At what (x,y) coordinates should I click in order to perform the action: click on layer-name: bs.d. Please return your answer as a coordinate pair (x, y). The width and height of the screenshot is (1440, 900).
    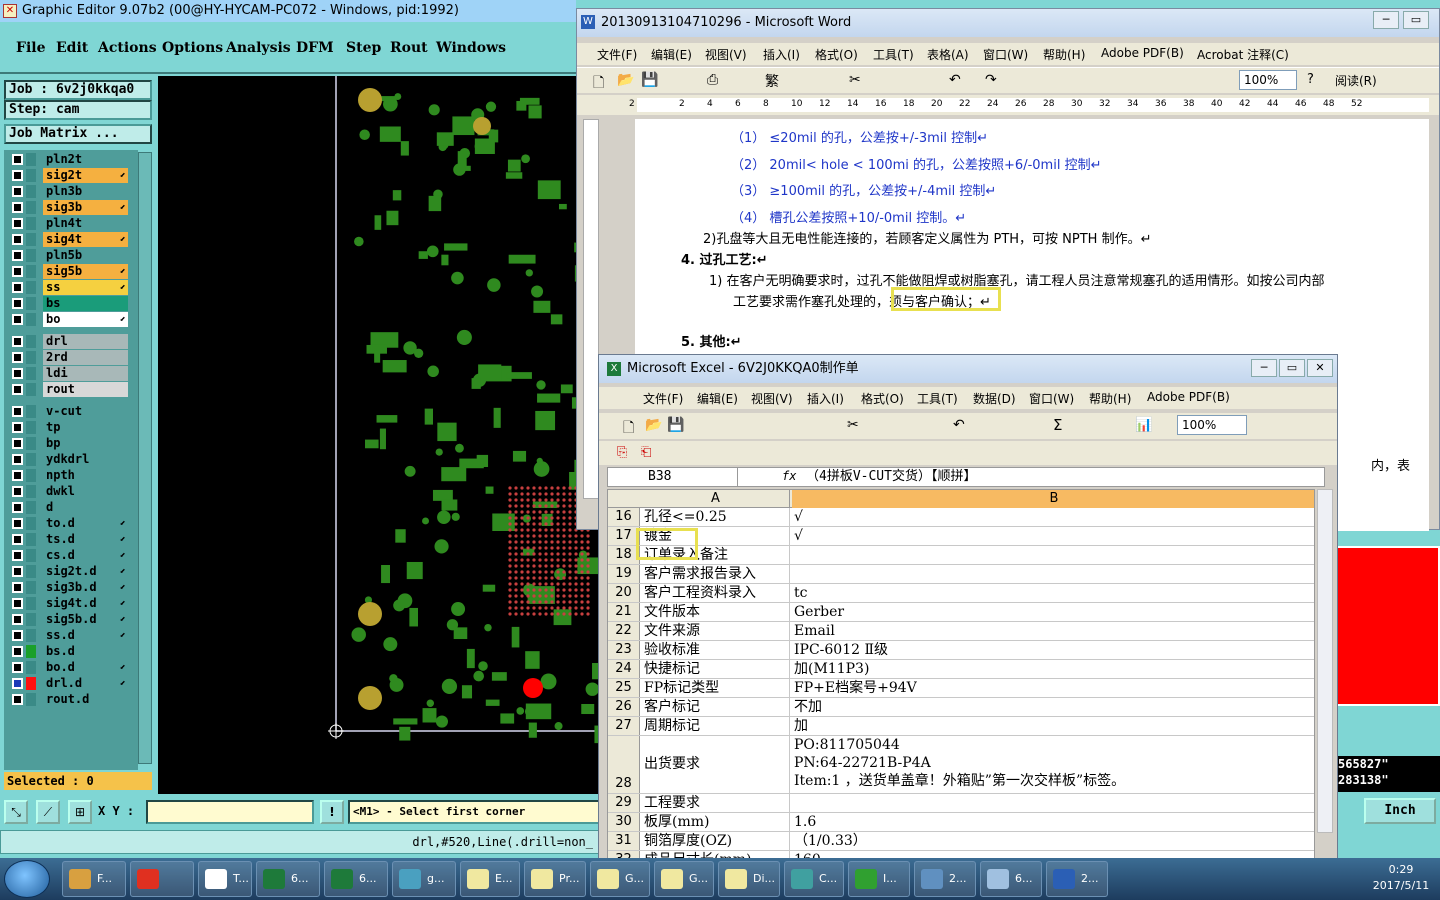
    Looking at the image, I should click on (85, 651).